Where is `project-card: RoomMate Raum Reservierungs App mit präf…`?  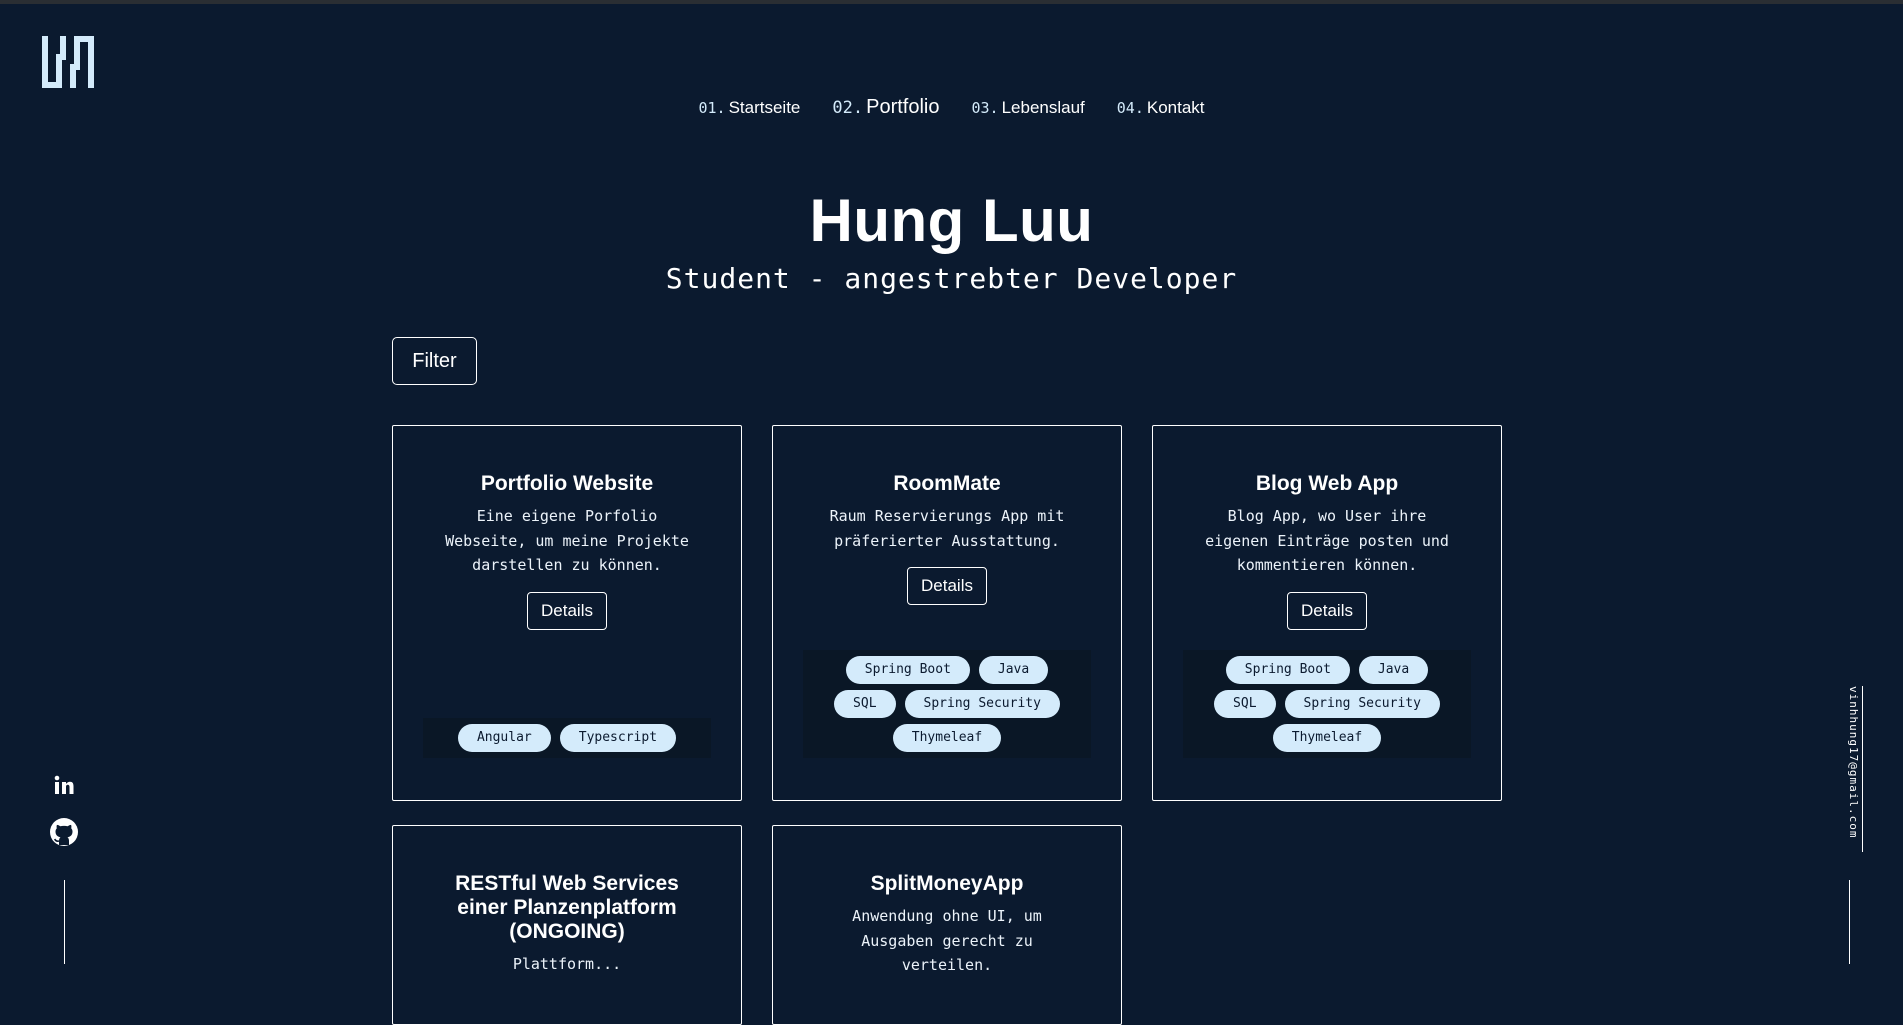 project-card: RoomMate Raum Reservierungs App mit präf… is located at coordinates (947, 613).